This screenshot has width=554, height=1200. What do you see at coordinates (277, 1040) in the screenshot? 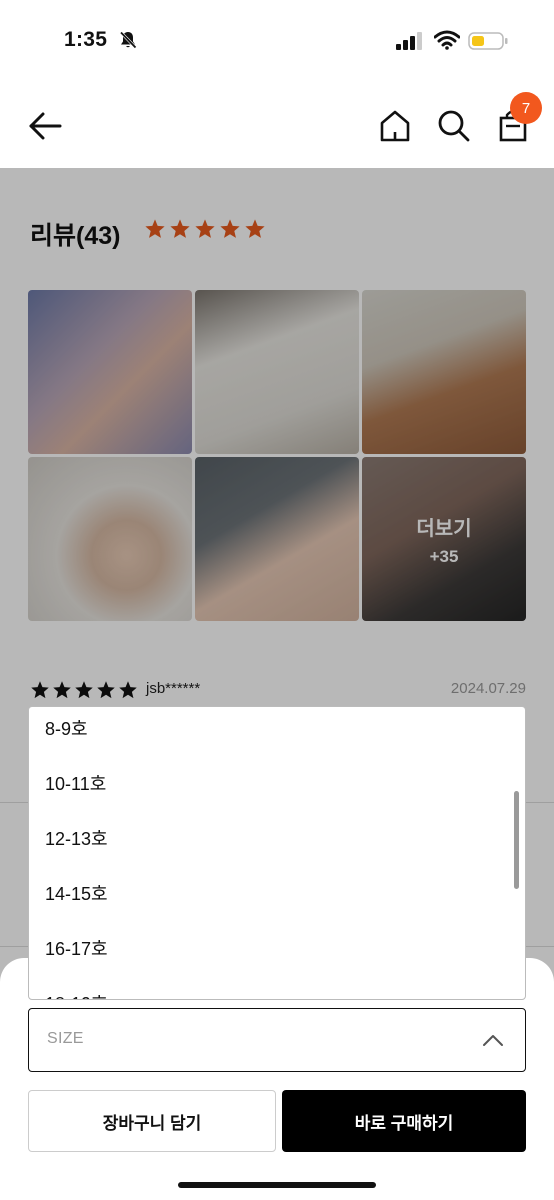
I see `size-select: SIZE` at bounding box center [277, 1040].